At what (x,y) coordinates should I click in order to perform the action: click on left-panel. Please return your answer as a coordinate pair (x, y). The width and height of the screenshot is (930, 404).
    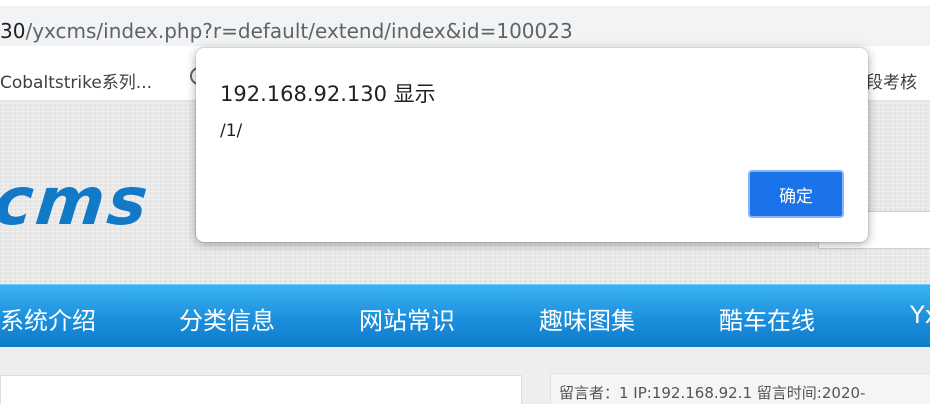
    Looking at the image, I should click on (261, 389).